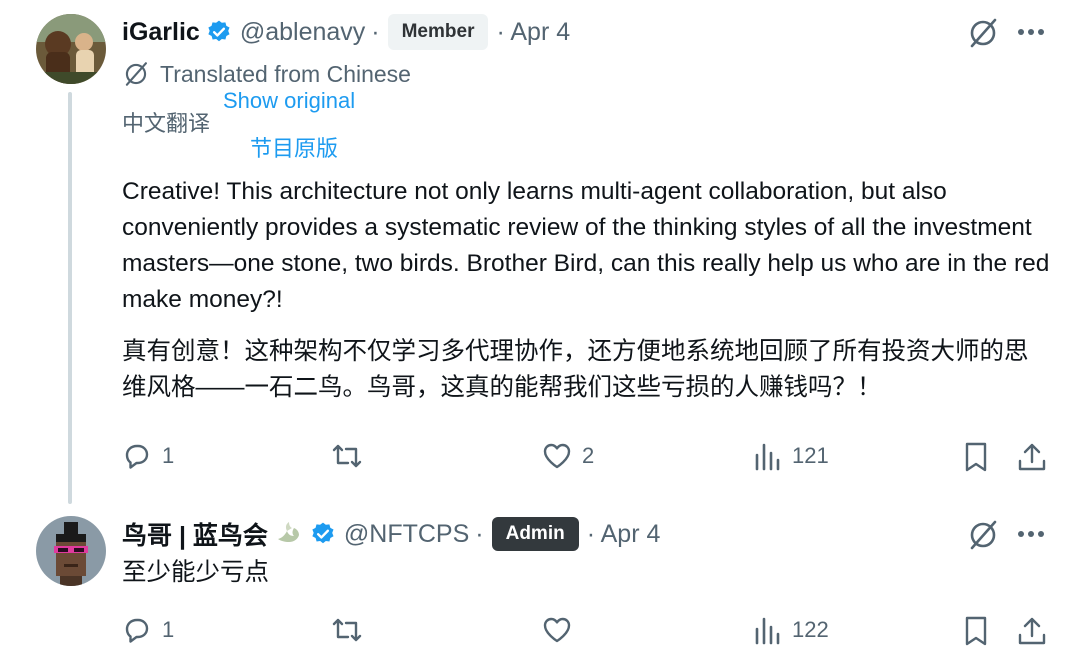 The width and height of the screenshot is (1080, 668). What do you see at coordinates (70, 298) in the screenshot?
I see `thread-line` at bounding box center [70, 298].